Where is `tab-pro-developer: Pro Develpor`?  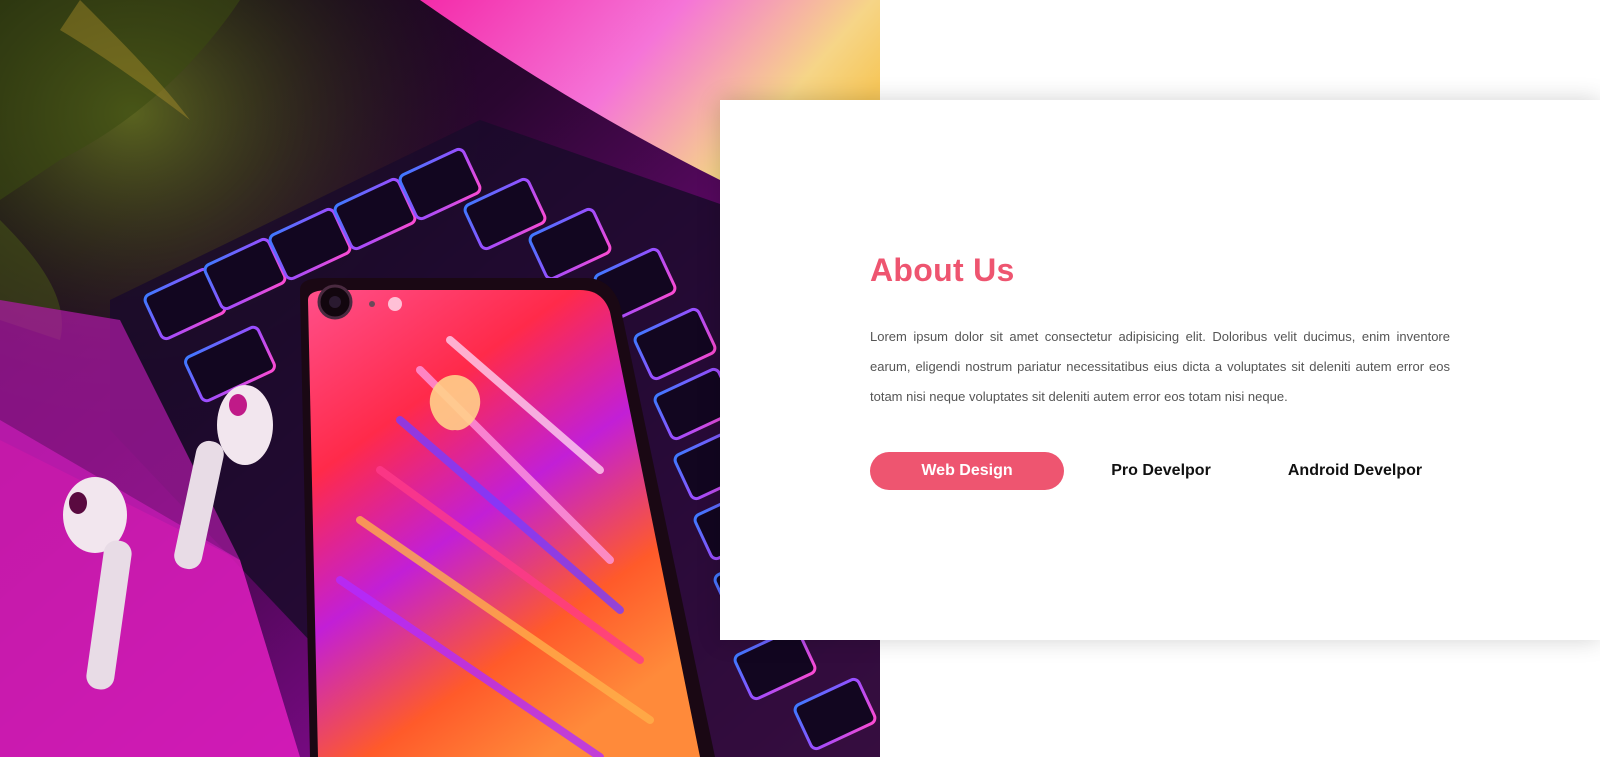 tab-pro-developer: Pro Develpor is located at coordinates (1161, 471).